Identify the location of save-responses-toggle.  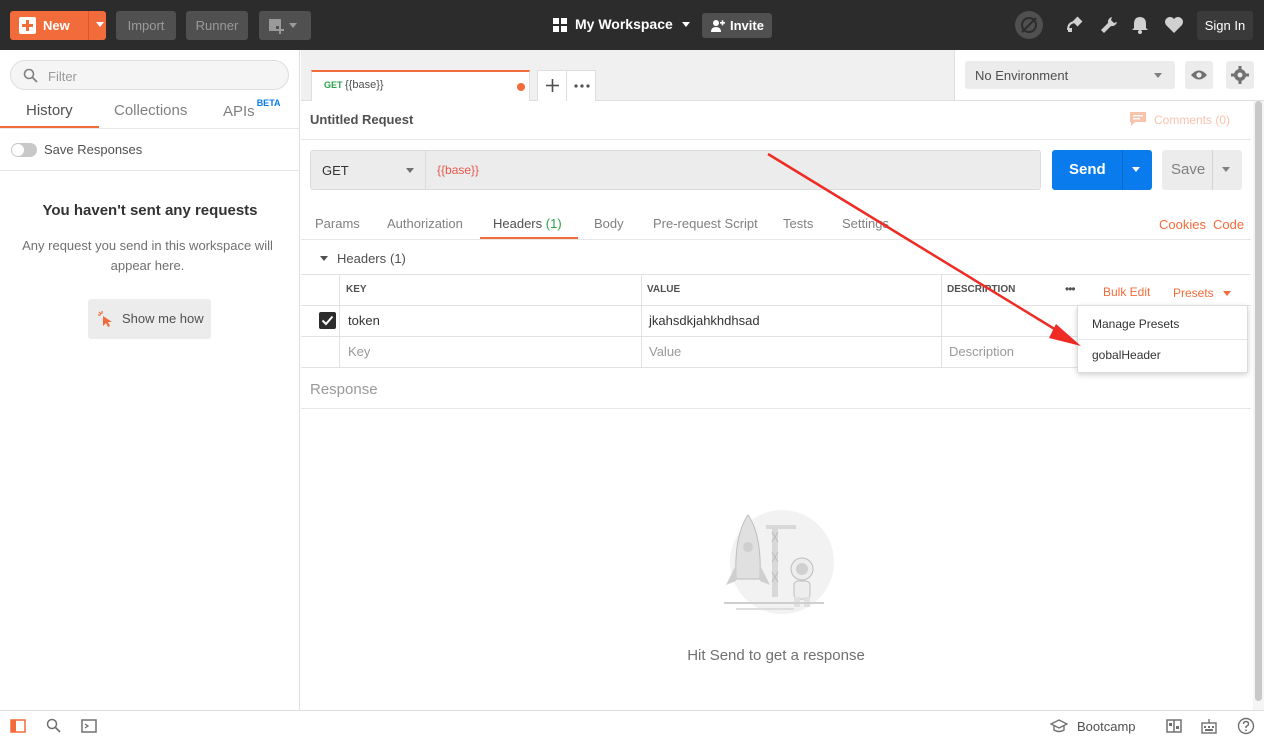
(24, 150).